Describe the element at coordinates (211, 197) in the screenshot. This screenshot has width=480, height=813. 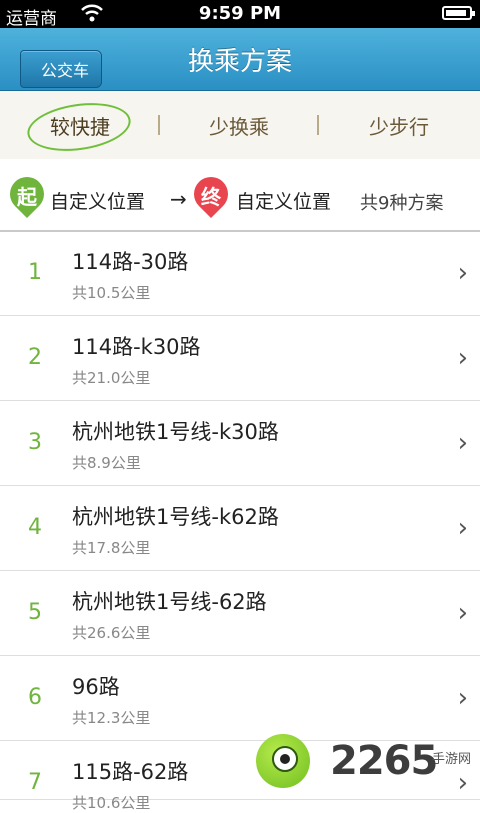
I see `end-badge: 终` at that location.